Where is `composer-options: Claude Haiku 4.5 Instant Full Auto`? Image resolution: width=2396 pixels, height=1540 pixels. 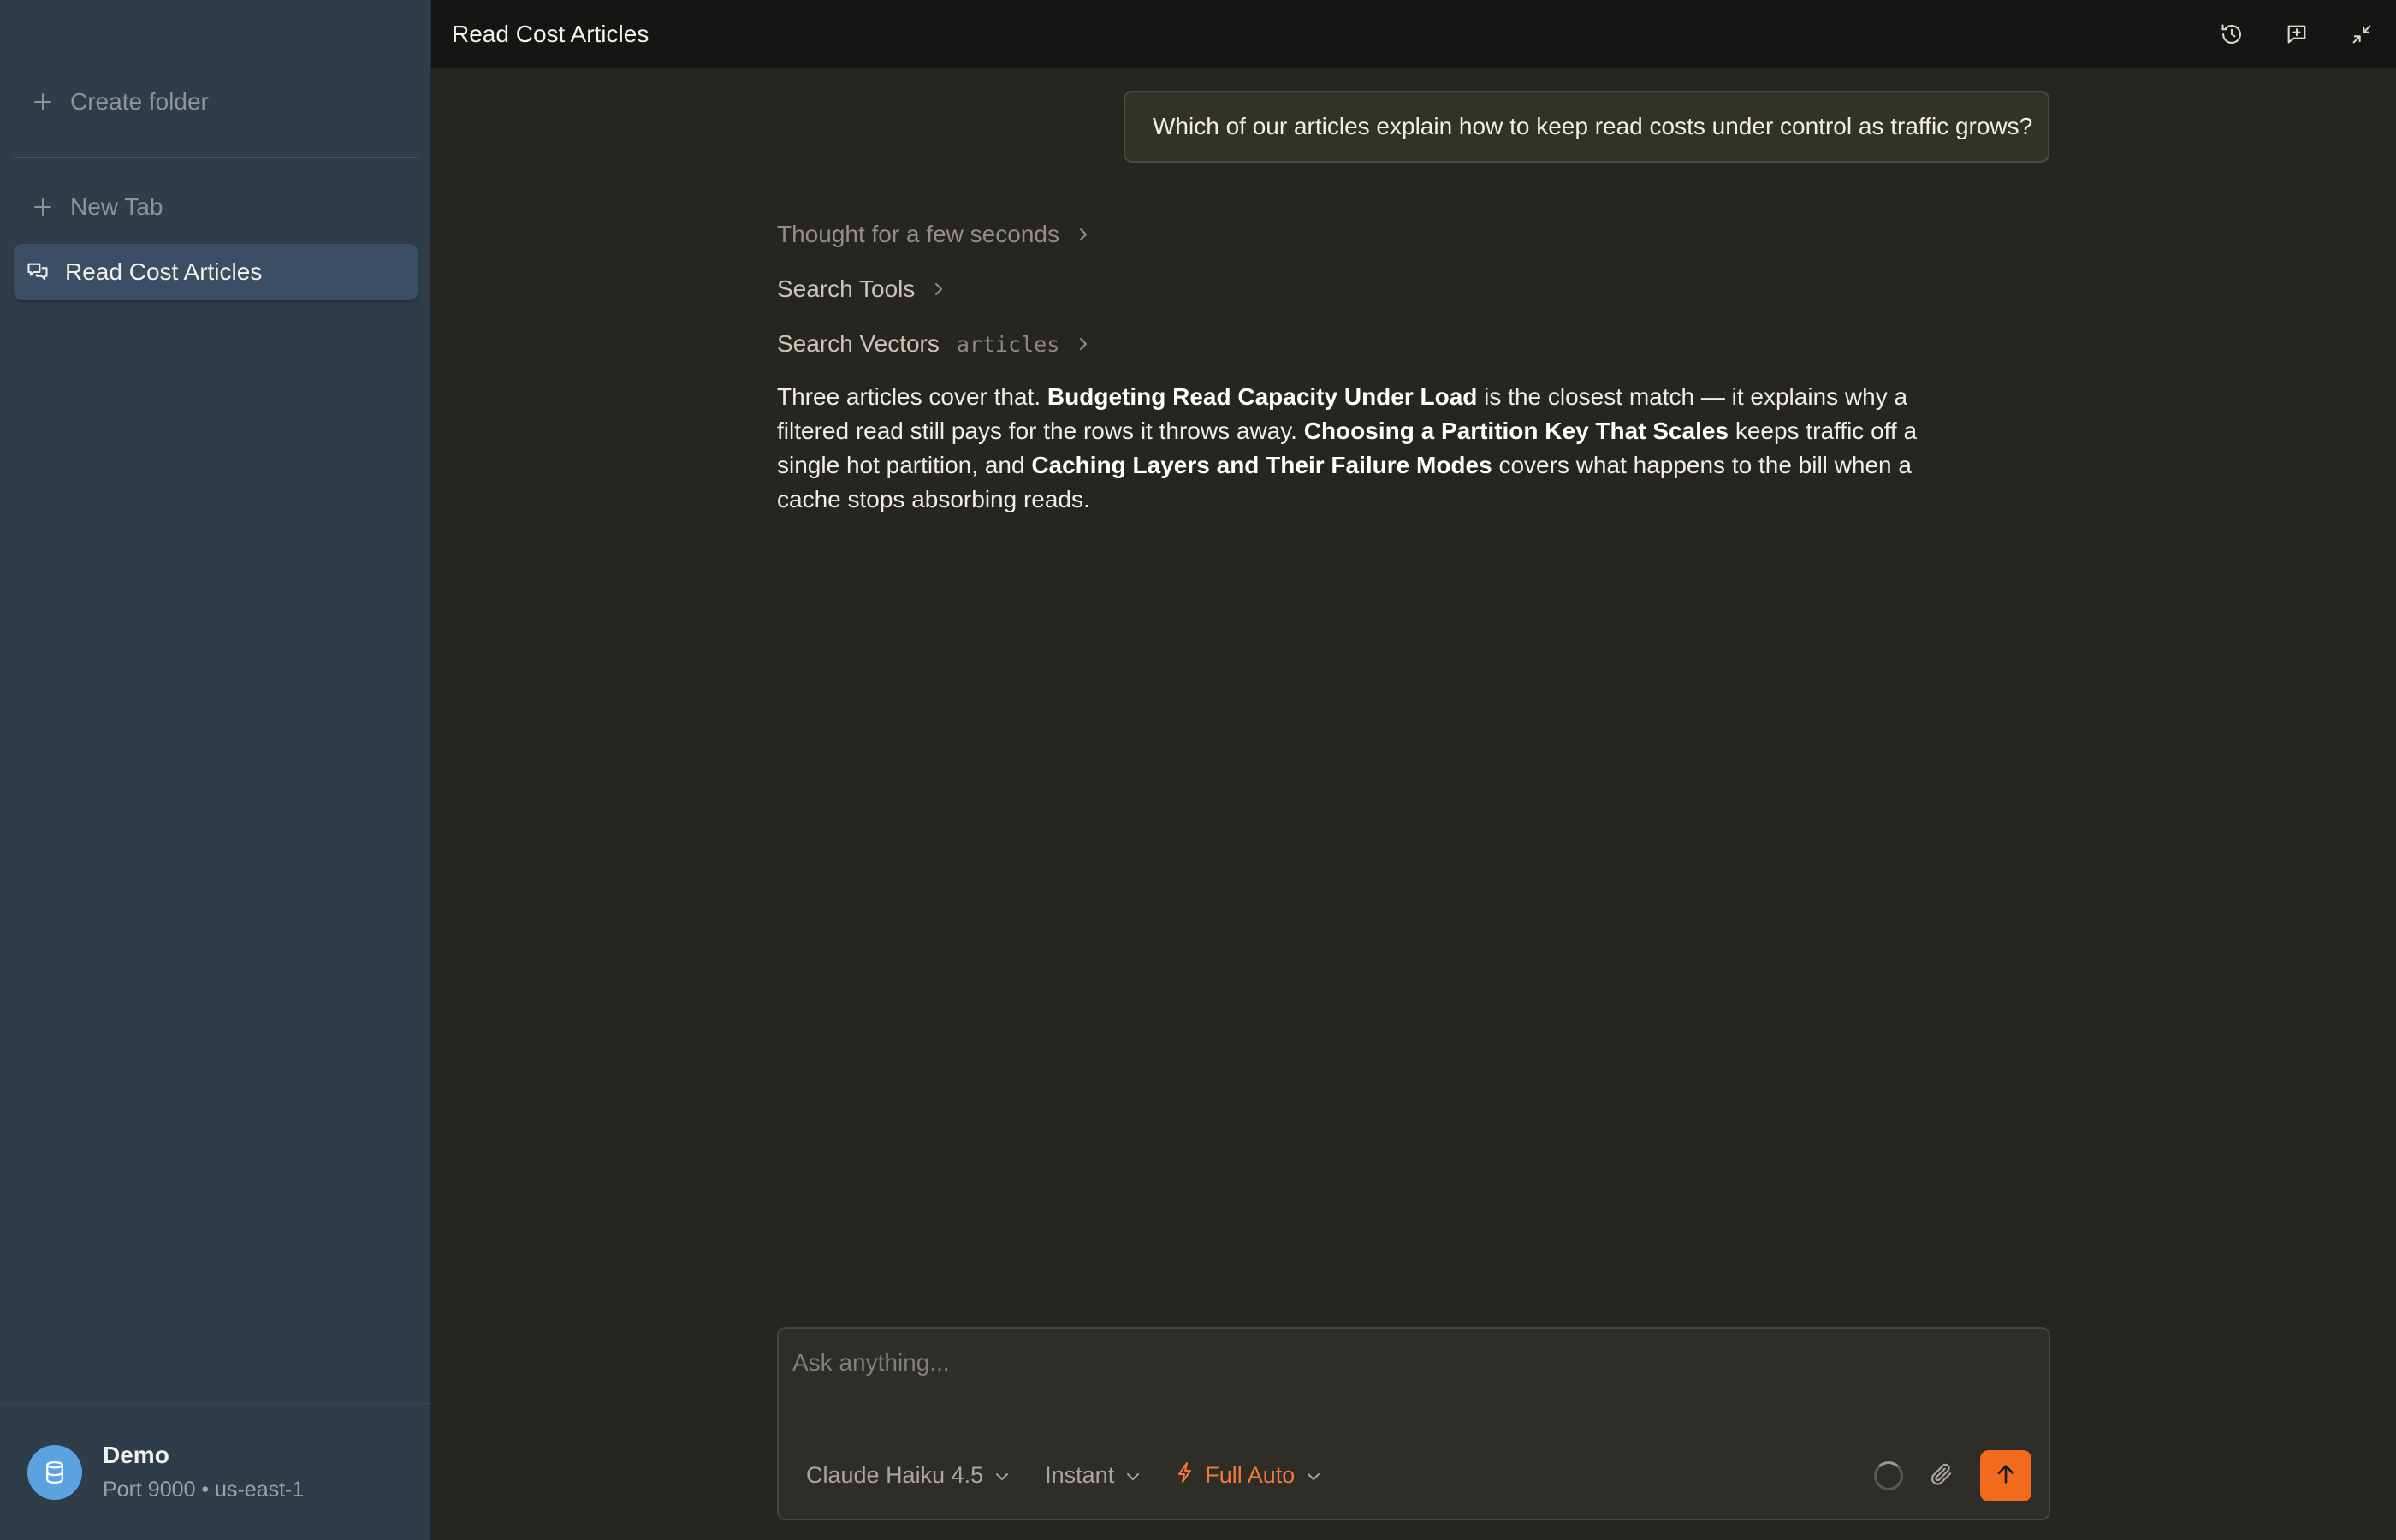 composer-options: Claude Haiku 4.5 Instant Full Auto is located at coordinates (1064, 1475).